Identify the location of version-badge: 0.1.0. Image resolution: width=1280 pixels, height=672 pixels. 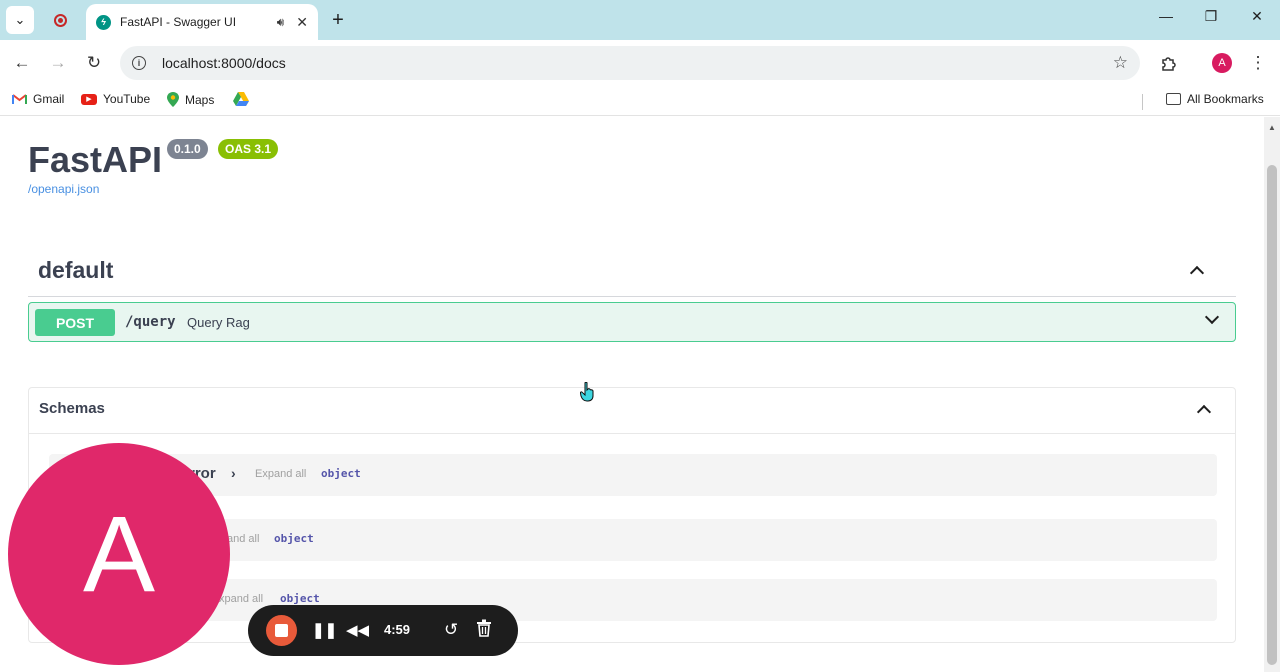
(187, 149).